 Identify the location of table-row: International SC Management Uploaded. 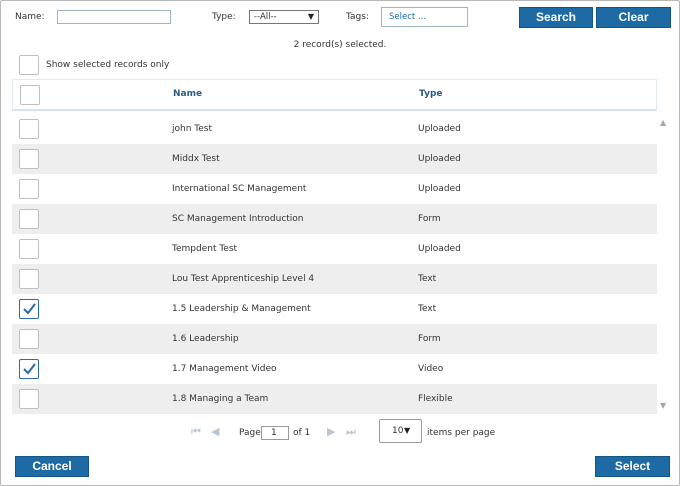
(334, 189).